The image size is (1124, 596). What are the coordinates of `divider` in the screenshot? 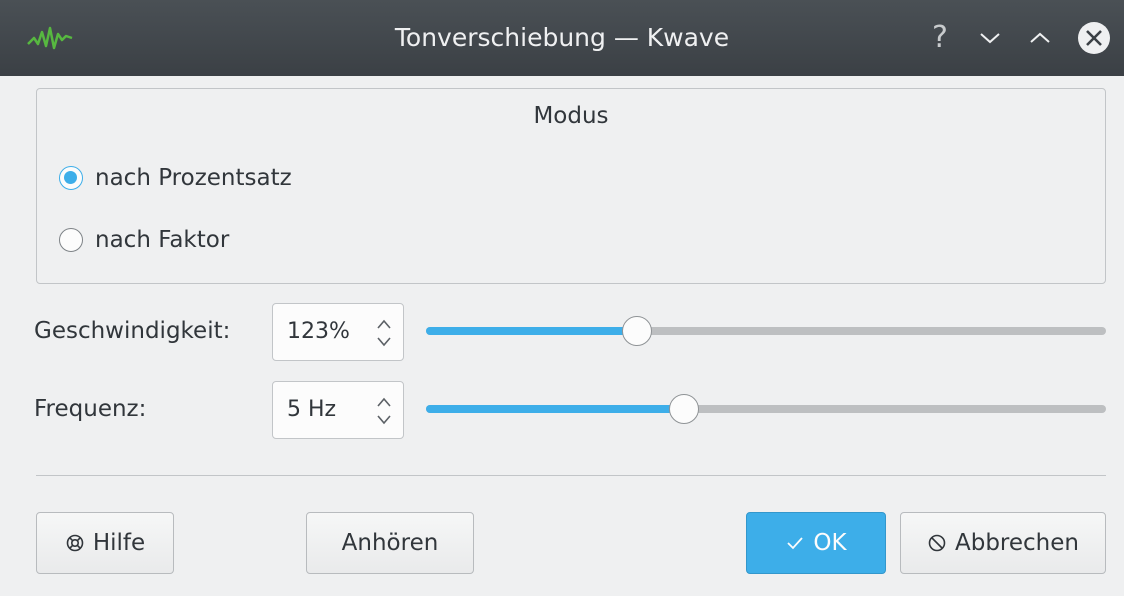 It's located at (571, 475).